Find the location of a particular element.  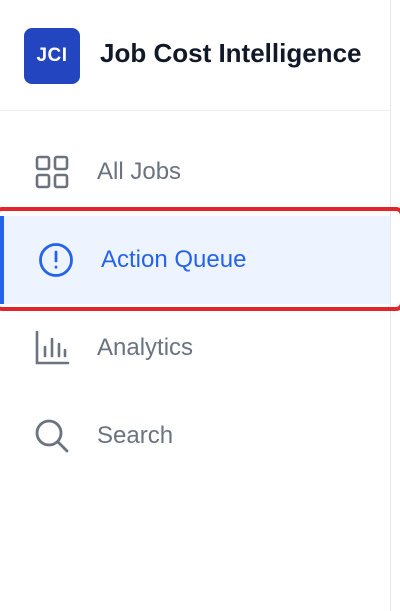

sidebar-item-search: Search is located at coordinates (195, 436).